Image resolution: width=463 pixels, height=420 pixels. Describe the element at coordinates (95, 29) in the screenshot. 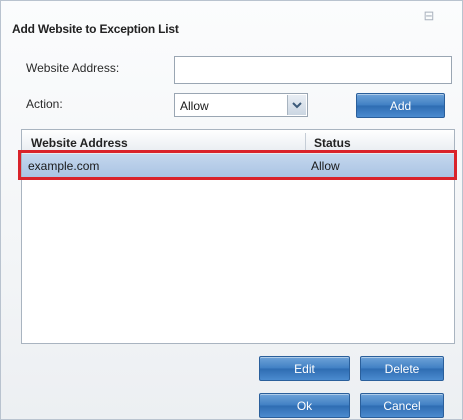

I see `dialog-title: Add Website to Exception List` at that location.